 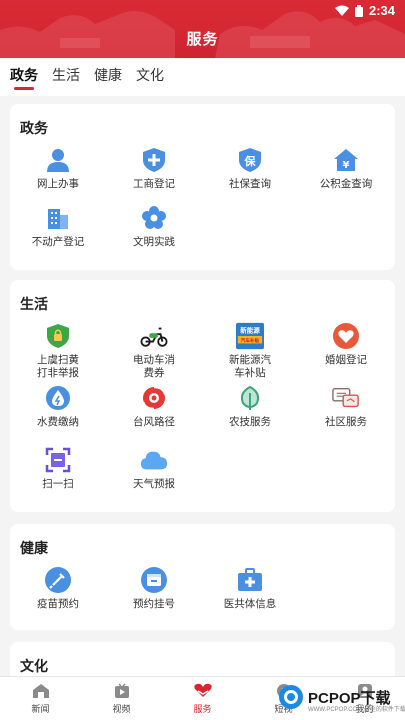 I want to click on service-label: 水费缴纳, so click(x=58, y=422).